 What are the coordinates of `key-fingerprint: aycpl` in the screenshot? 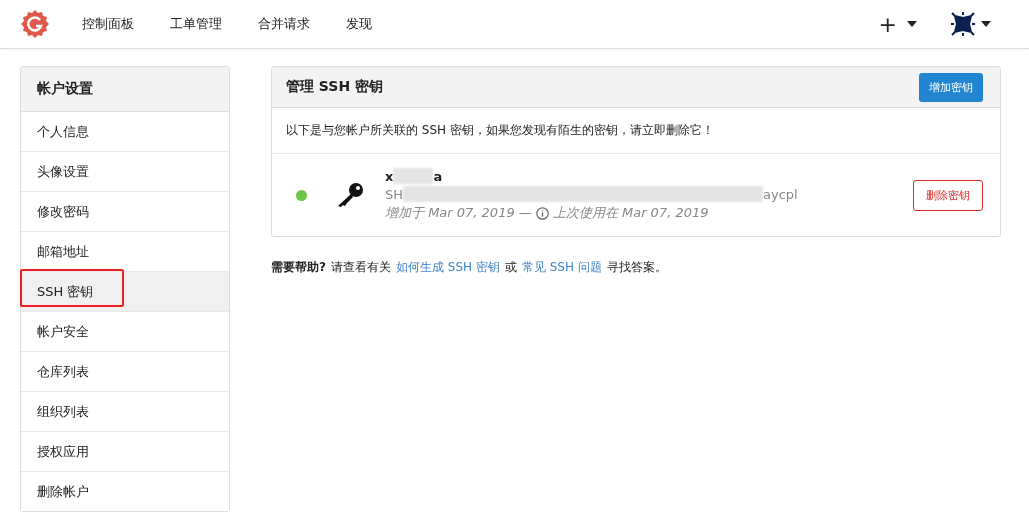 It's located at (780, 194).